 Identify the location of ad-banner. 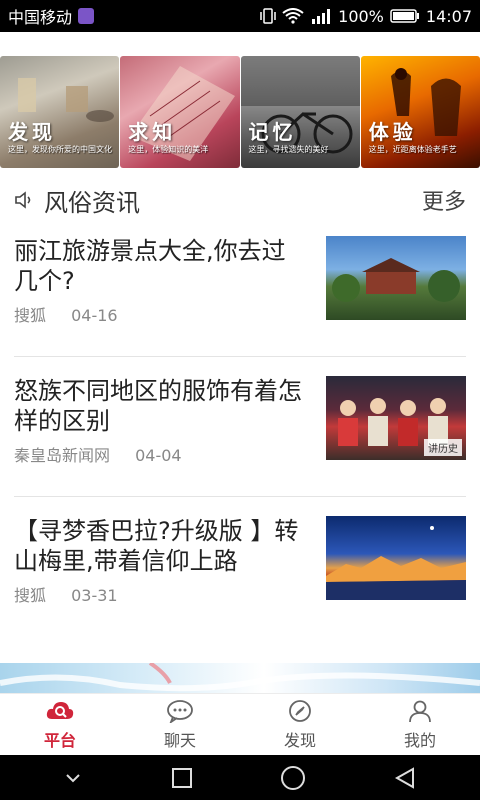
(240, 677).